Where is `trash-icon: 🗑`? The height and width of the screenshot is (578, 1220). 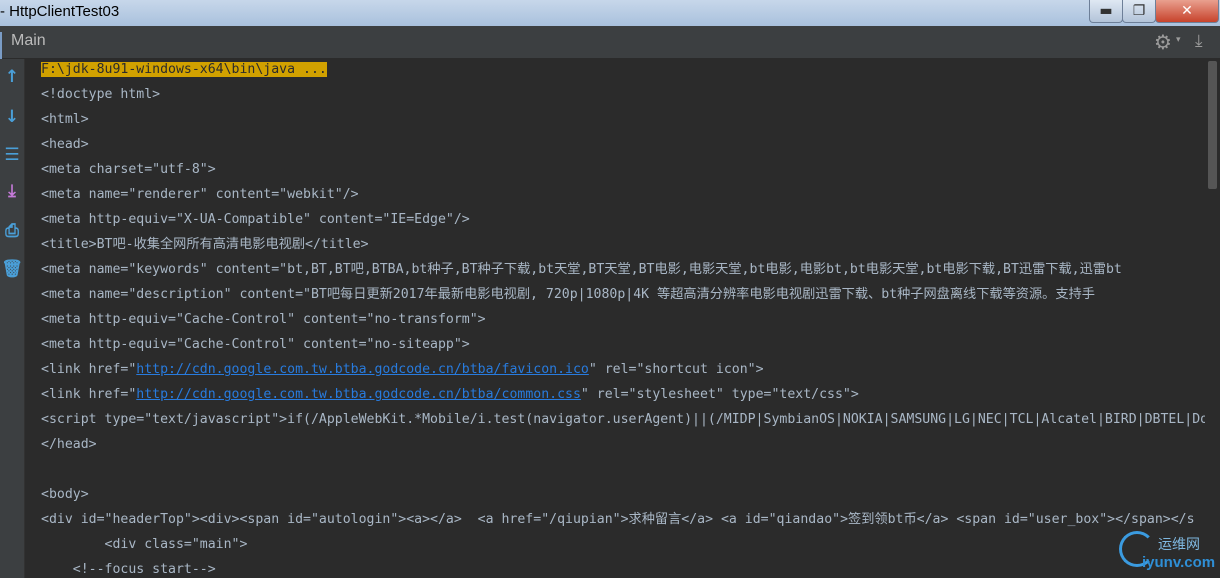 trash-icon: 🗑 is located at coordinates (12, 269).